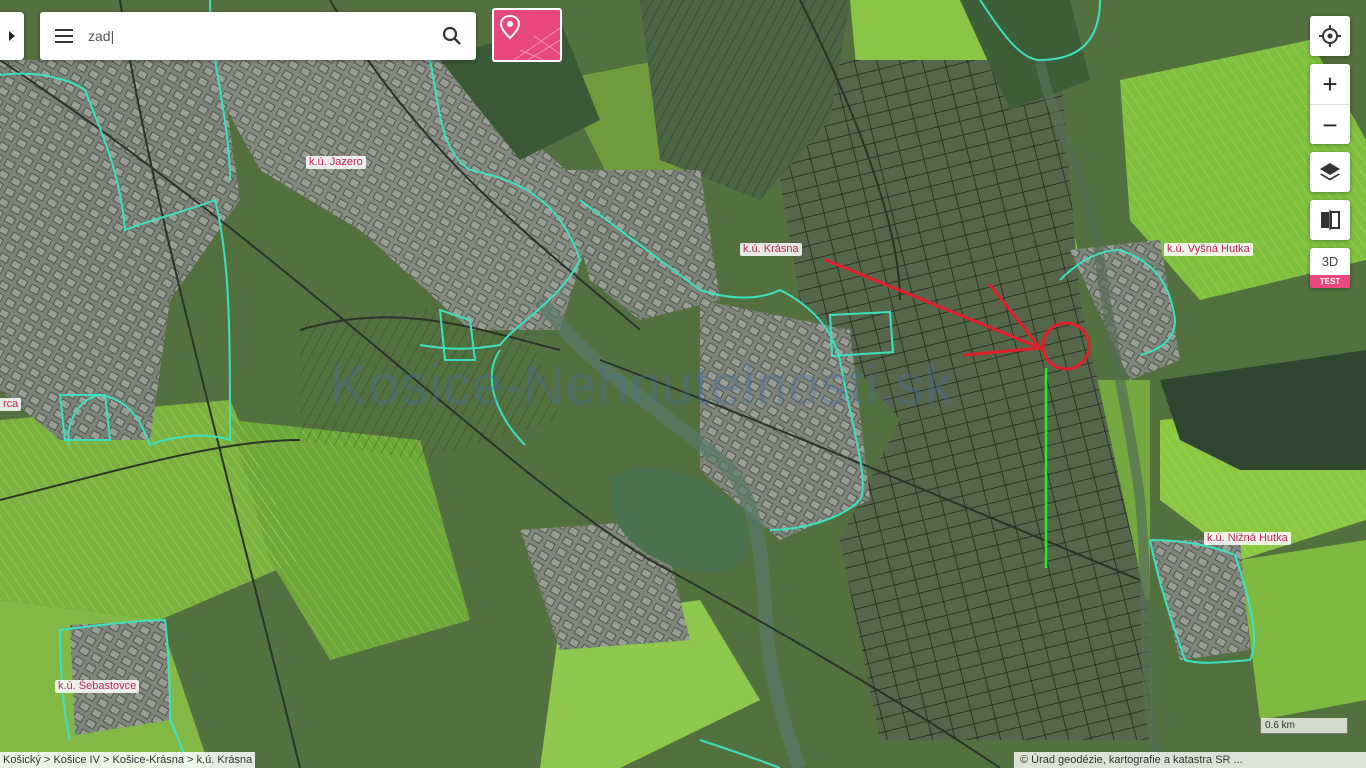 This screenshot has width=1366, height=768. What do you see at coordinates (1330, 124) in the screenshot?
I see `zoom-out-button: −` at bounding box center [1330, 124].